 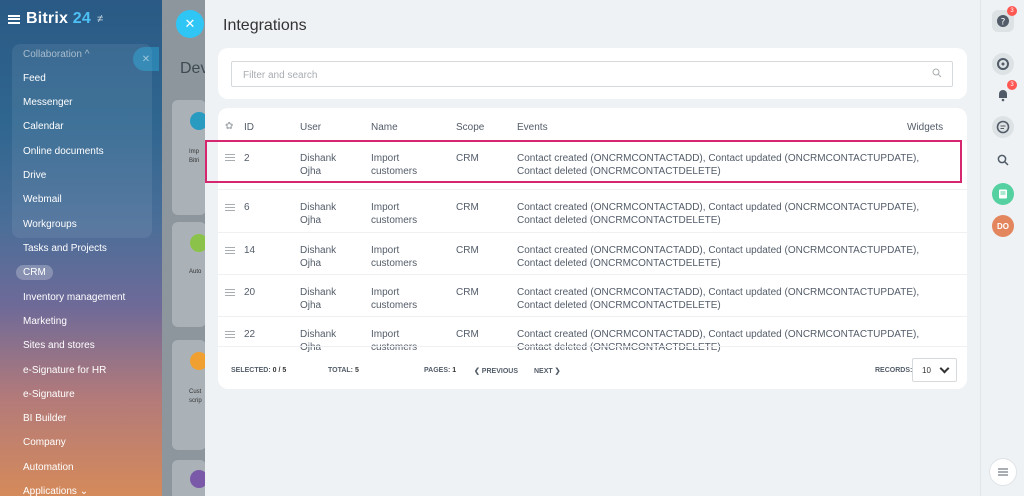 I want to click on cell-id: 22, so click(x=250, y=334).